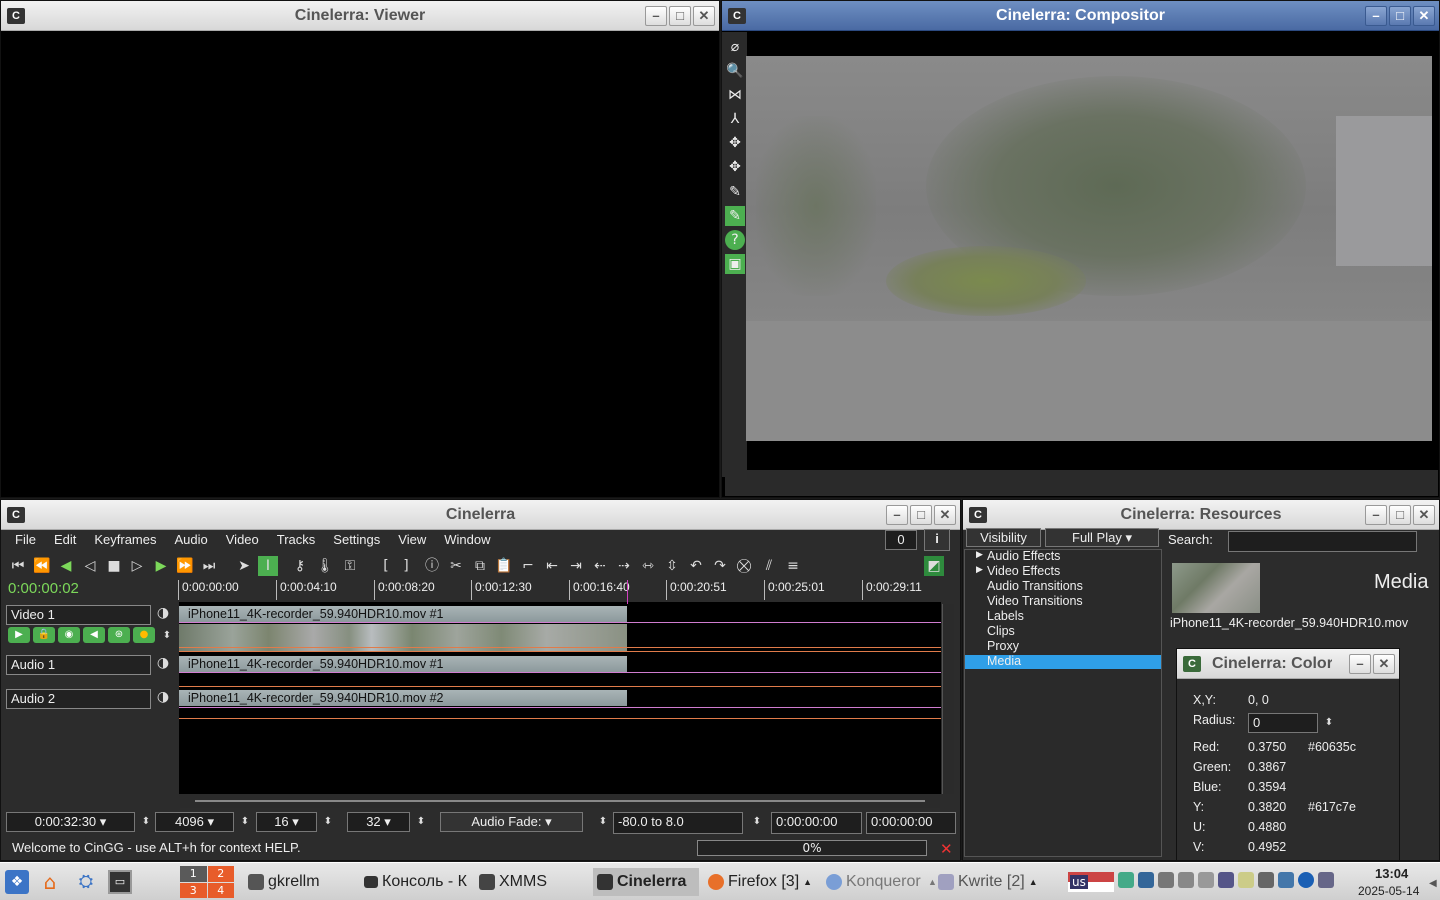 The width and height of the screenshot is (1440, 900). Describe the element at coordinates (356, 539) in the screenshot. I see `menu-settings: Settings` at that location.